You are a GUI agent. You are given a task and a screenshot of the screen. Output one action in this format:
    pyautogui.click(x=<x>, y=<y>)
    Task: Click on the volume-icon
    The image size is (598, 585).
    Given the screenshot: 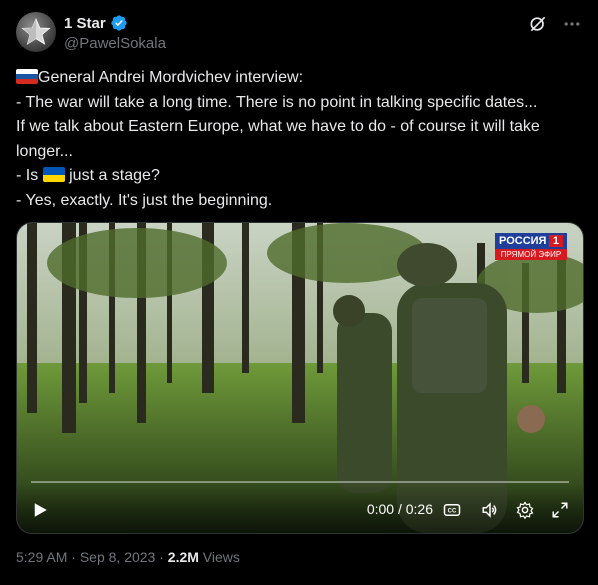 What is the action you would take?
    pyautogui.click(x=490, y=510)
    